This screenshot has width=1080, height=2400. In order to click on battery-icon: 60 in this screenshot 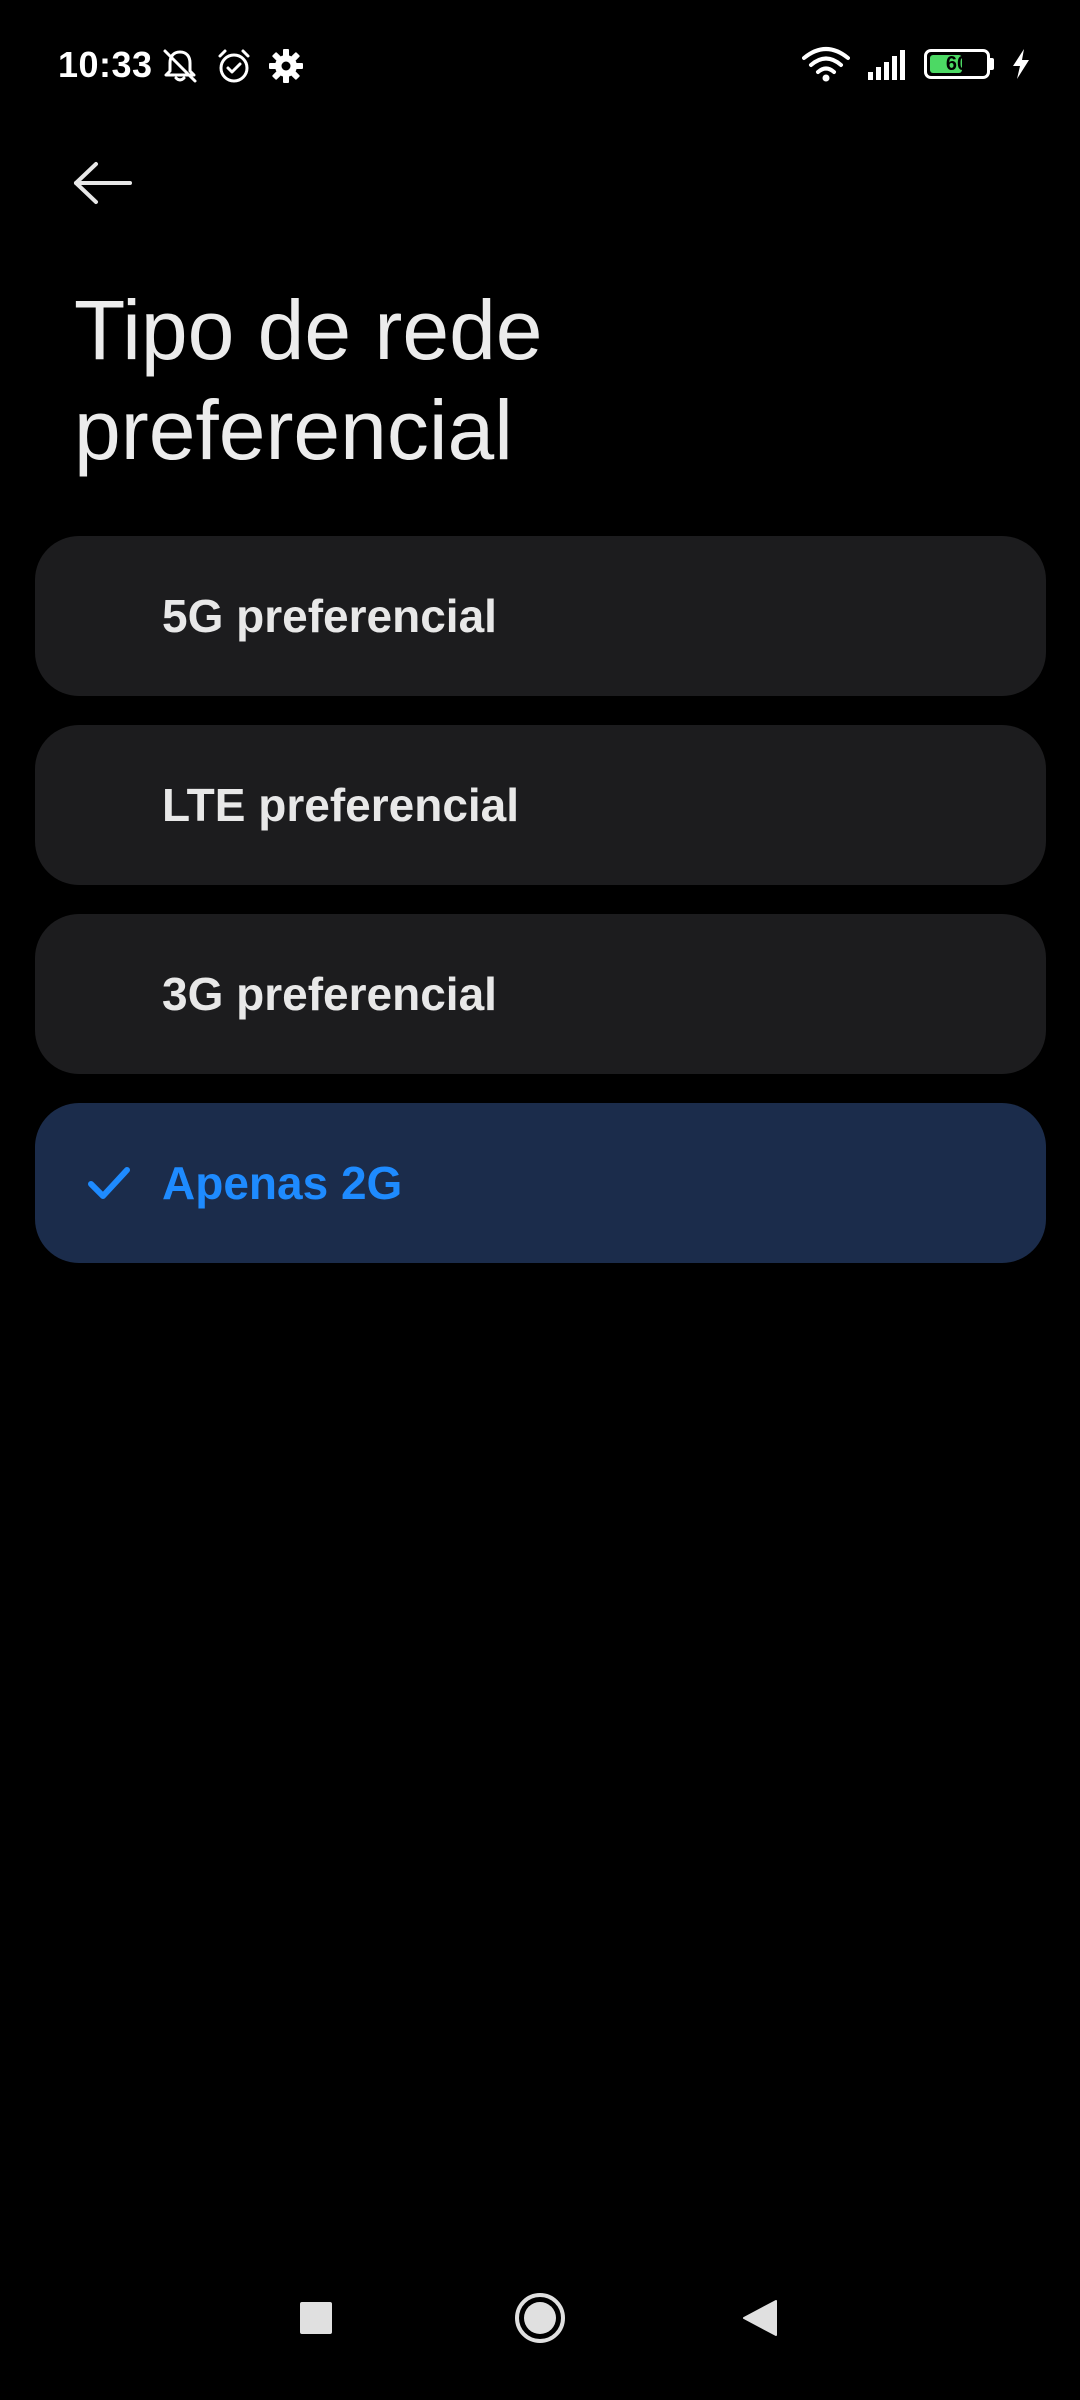, I will do `click(959, 64)`.